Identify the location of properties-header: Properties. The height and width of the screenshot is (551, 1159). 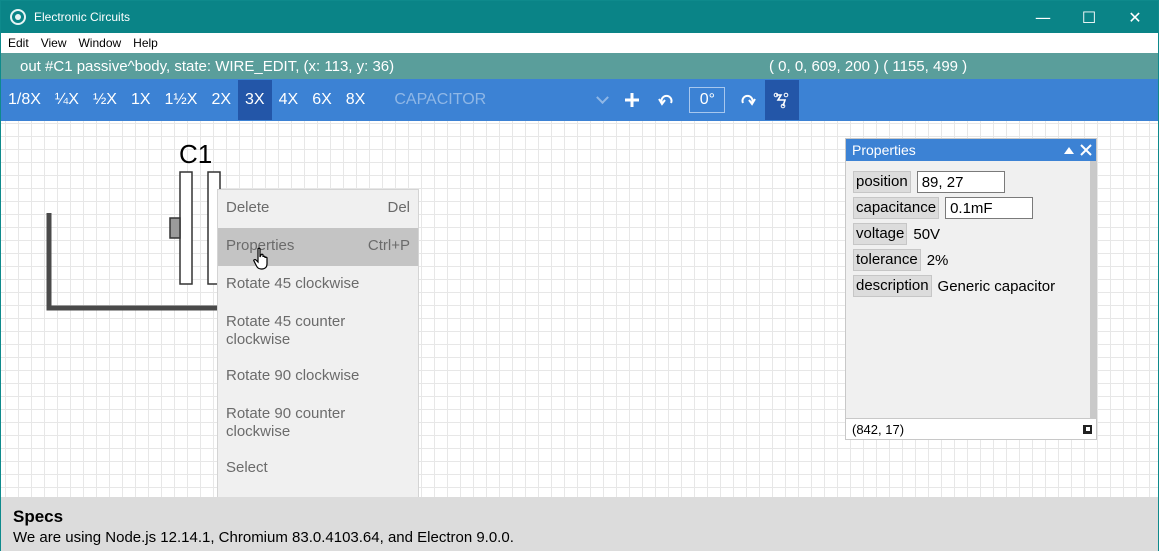
(971, 150).